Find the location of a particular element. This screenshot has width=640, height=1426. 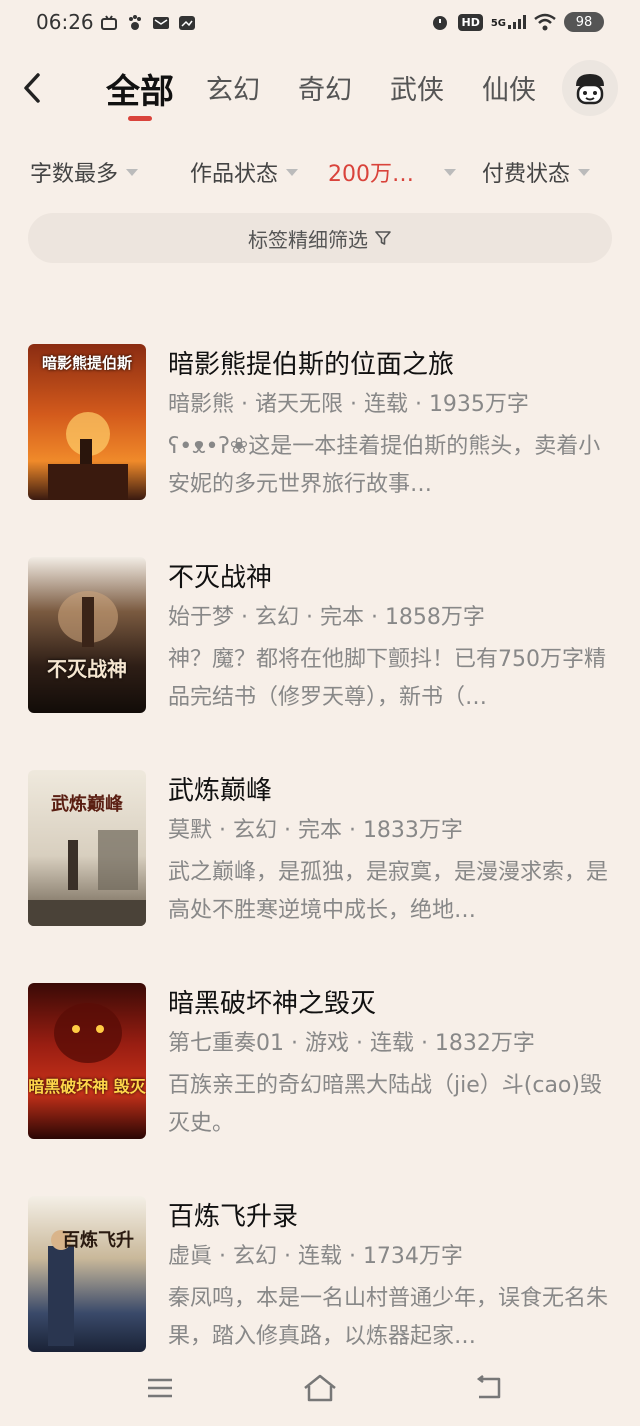

paw-icon is located at coordinates (135, 22).